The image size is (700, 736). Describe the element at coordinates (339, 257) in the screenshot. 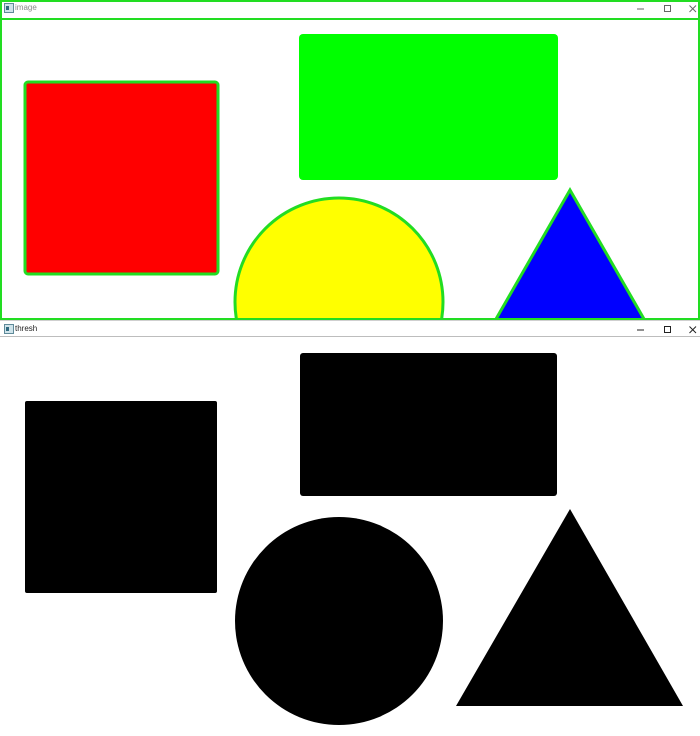

I see `yellow-circle` at that location.